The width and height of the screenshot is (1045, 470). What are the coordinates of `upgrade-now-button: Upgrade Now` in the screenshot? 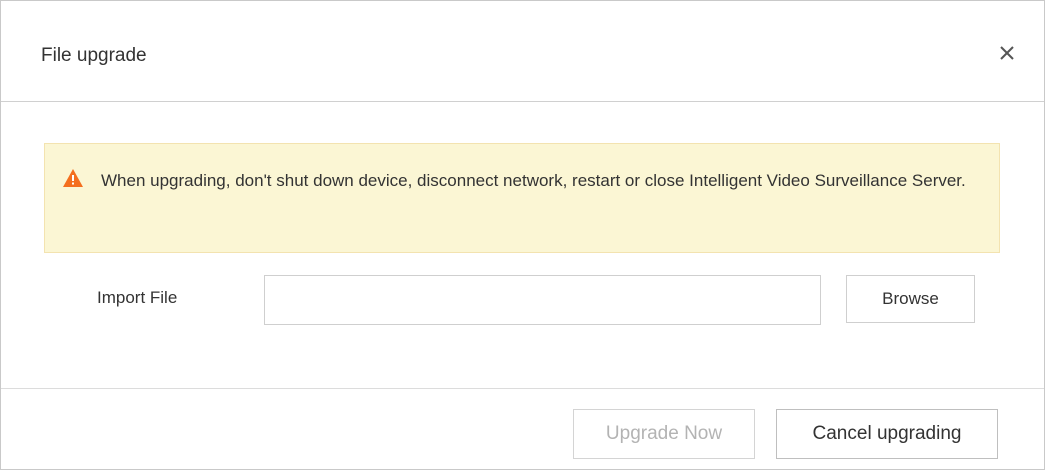 It's located at (664, 434).